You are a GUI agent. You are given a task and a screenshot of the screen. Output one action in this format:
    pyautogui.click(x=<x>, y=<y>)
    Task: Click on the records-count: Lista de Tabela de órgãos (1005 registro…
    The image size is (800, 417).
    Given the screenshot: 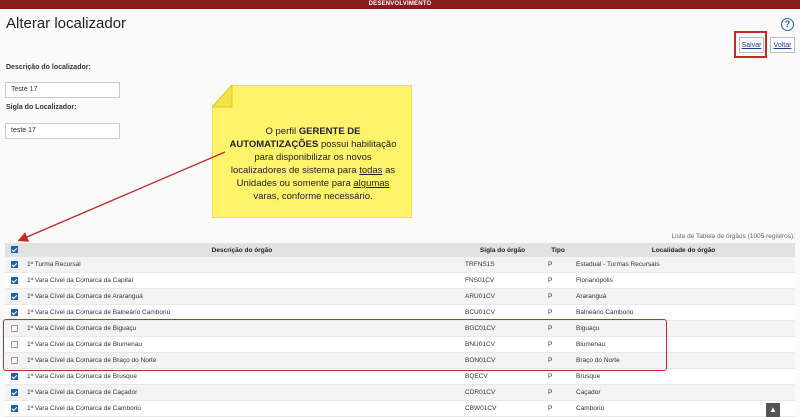 What is the action you would take?
    pyautogui.click(x=733, y=236)
    